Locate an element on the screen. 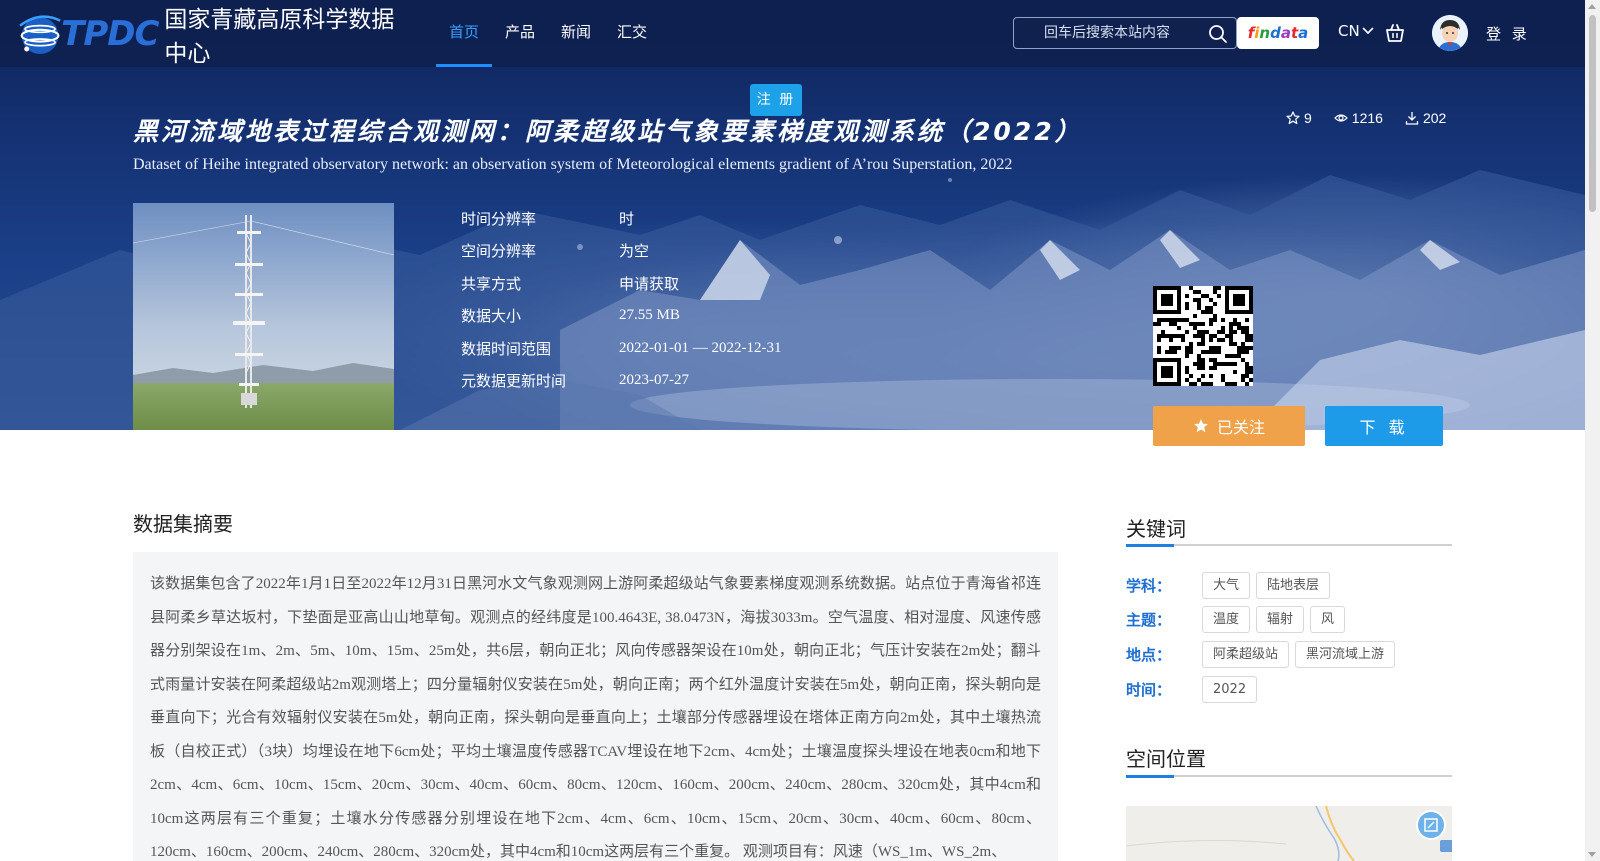 The image size is (1600, 861). favorites-count: 9 is located at coordinates (1308, 118).